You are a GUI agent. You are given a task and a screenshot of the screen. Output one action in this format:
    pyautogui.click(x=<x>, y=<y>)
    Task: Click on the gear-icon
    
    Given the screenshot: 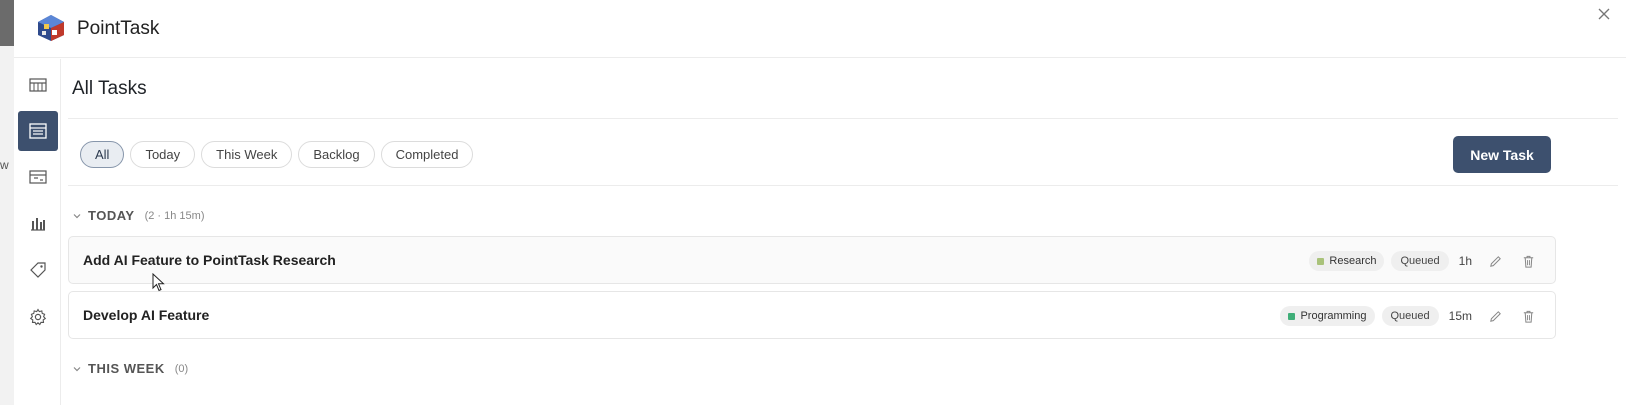 What is the action you would take?
    pyautogui.click(x=38, y=317)
    